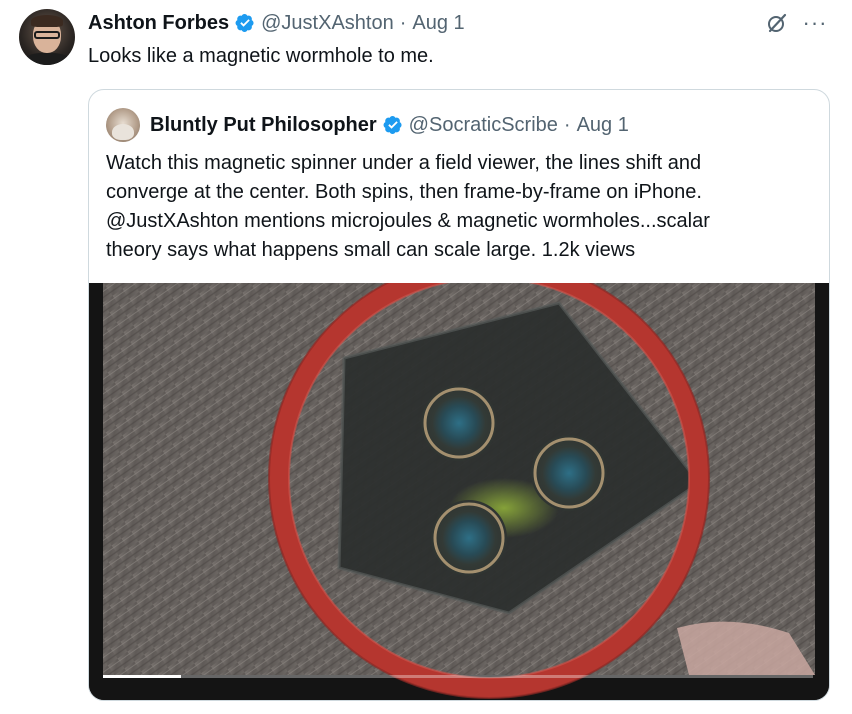 The image size is (852, 714). Describe the element at coordinates (569, 473) in the screenshot. I see `magnet-pole-right` at that location.